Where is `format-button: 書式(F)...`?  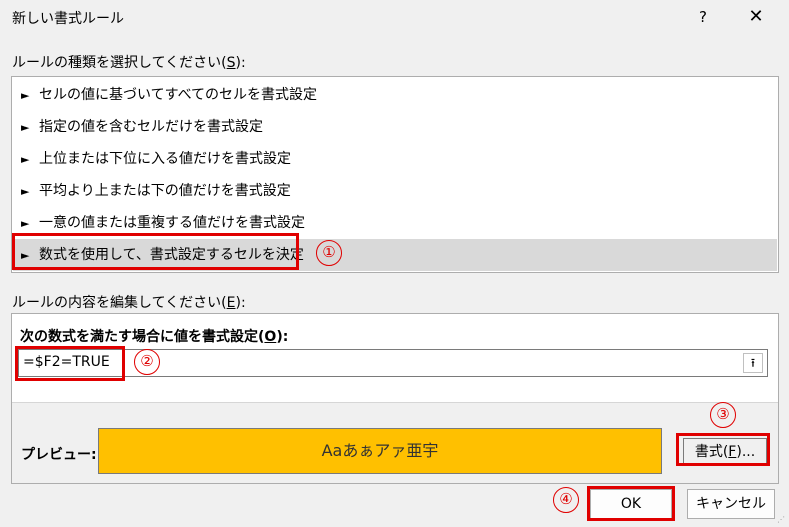 format-button: 書式(F)... is located at coordinates (725, 452).